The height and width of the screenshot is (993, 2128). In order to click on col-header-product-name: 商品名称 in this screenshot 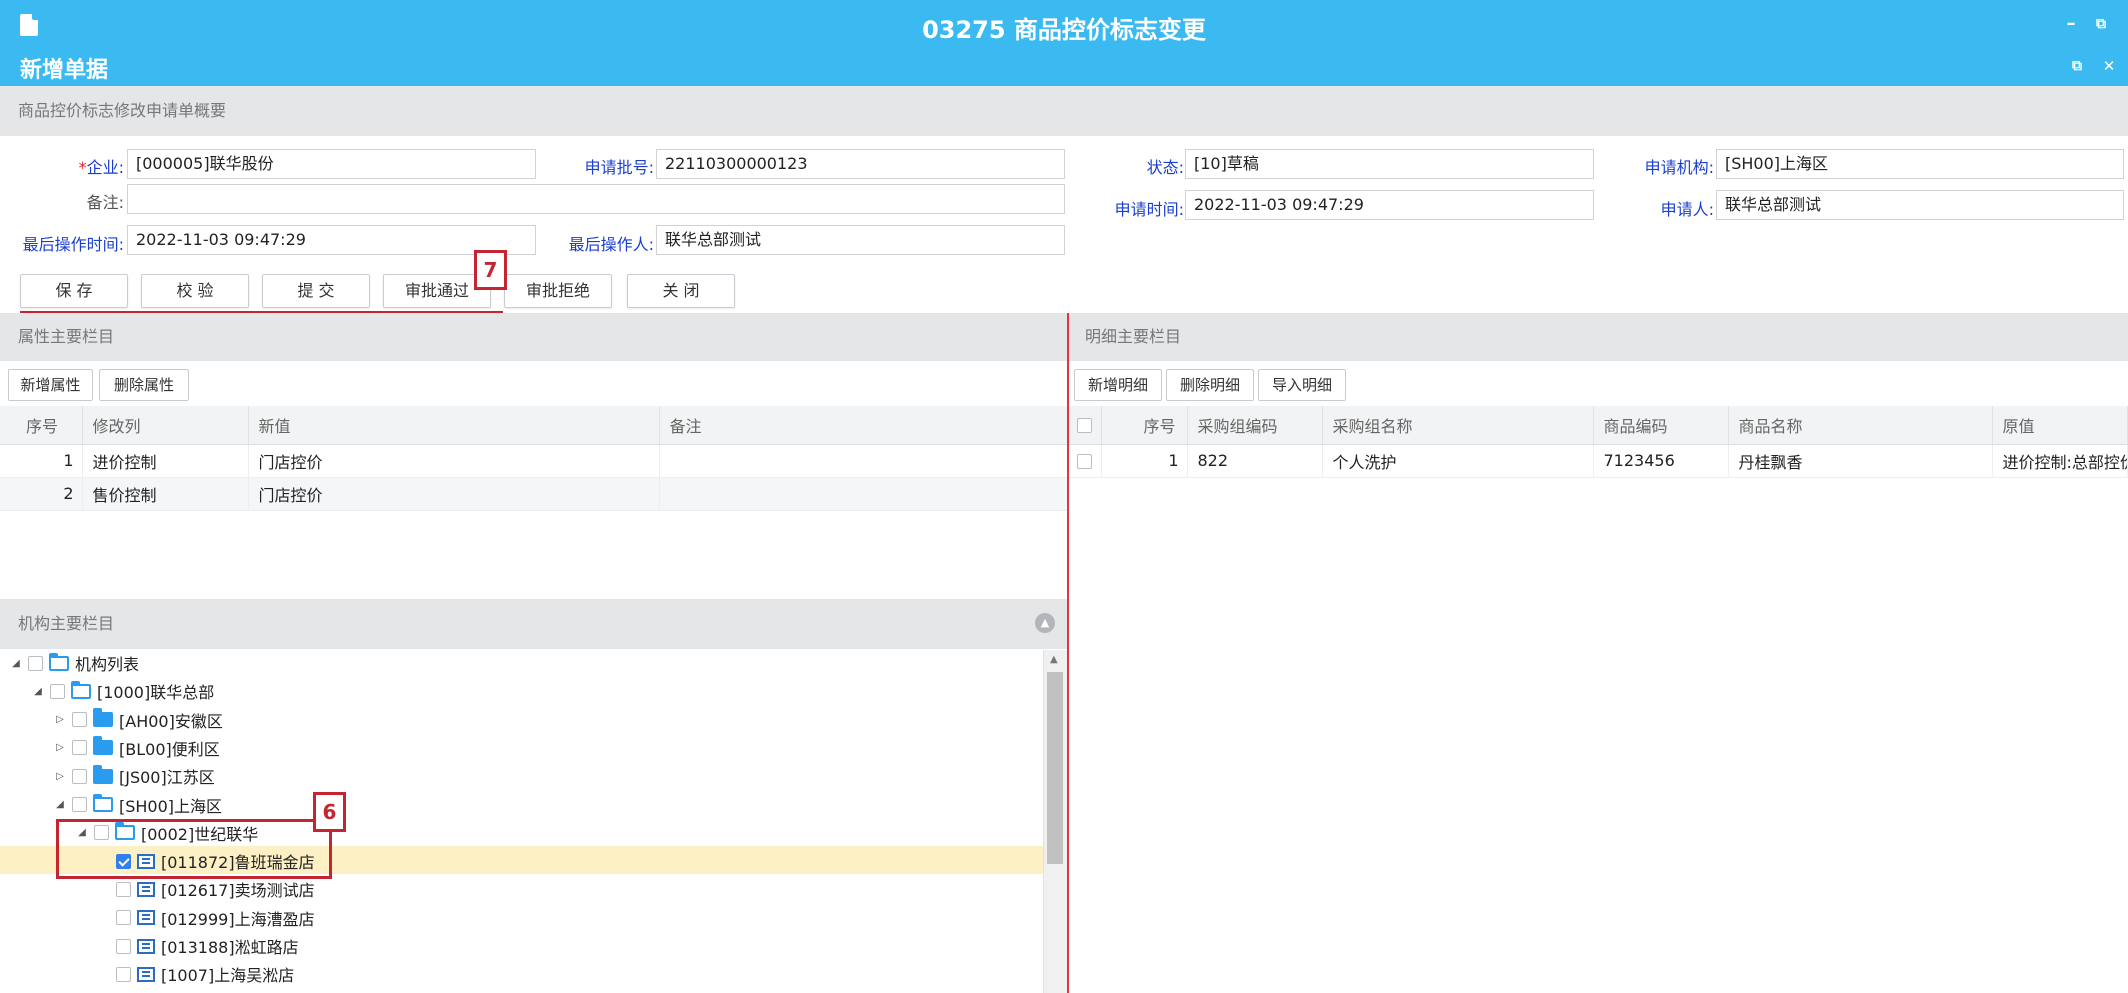, I will do `click(1860, 425)`.